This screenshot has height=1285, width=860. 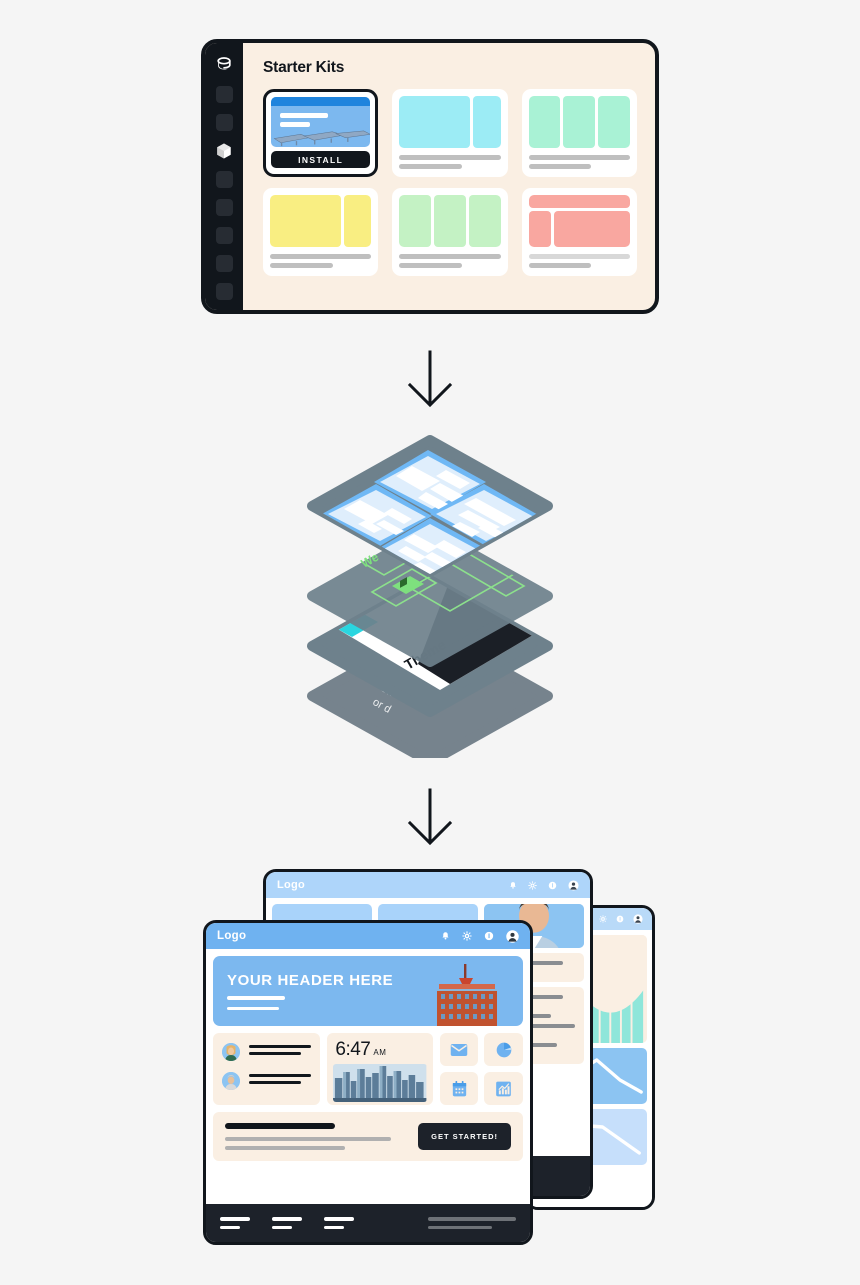 I want to click on clock-widget: 6:47 AM, so click(x=380, y=1069).